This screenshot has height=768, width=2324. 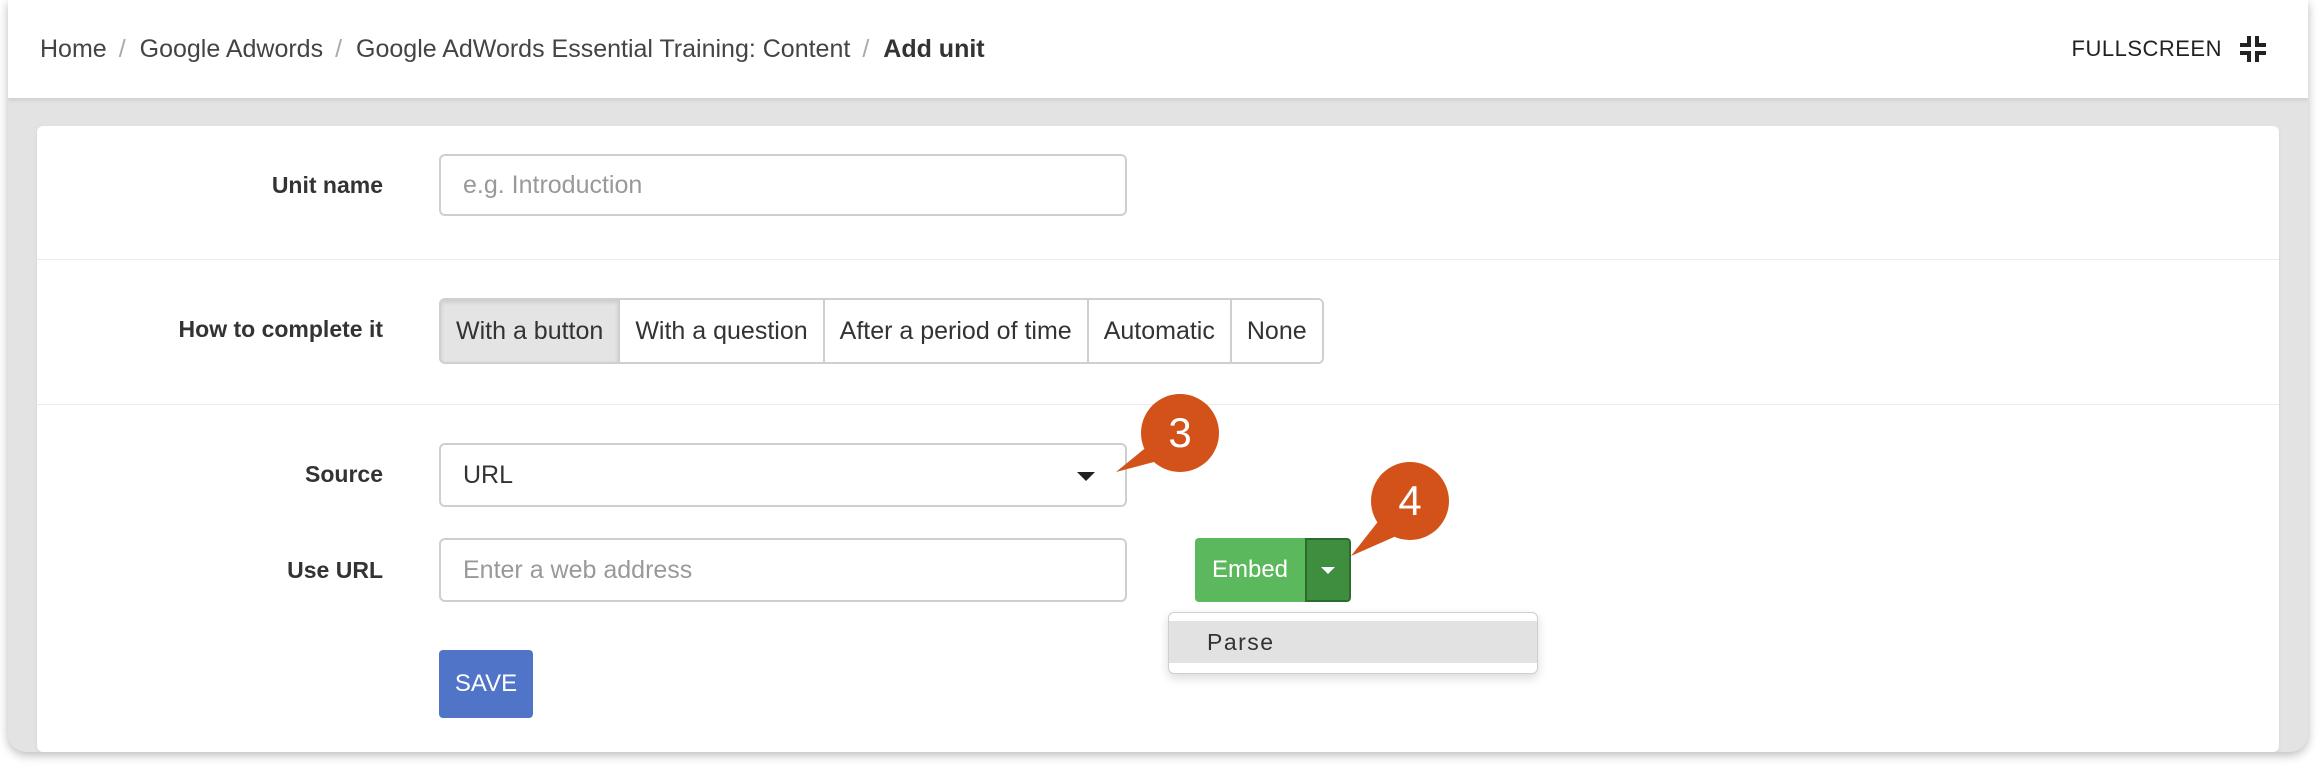 I want to click on completion-option-button: With a button, so click(x=531, y=331).